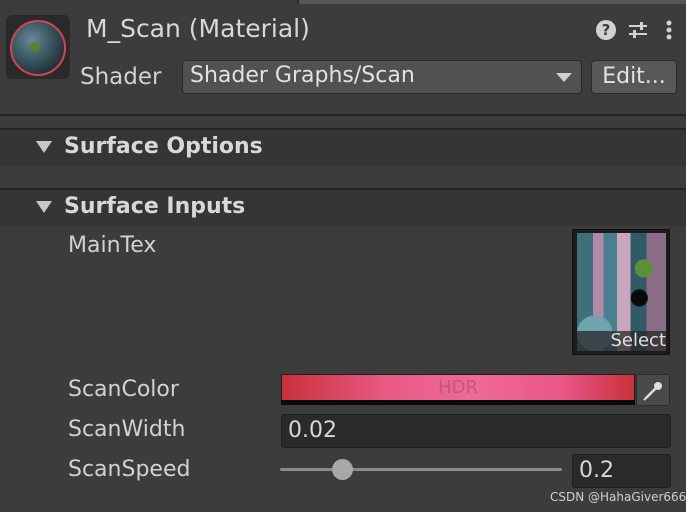 The width and height of the screenshot is (686, 512). What do you see at coordinates (302, 75) in the screenshot?
I see `shader-dropdown-value: Shader Graphs/Scan` at bounding box center [302, 75].